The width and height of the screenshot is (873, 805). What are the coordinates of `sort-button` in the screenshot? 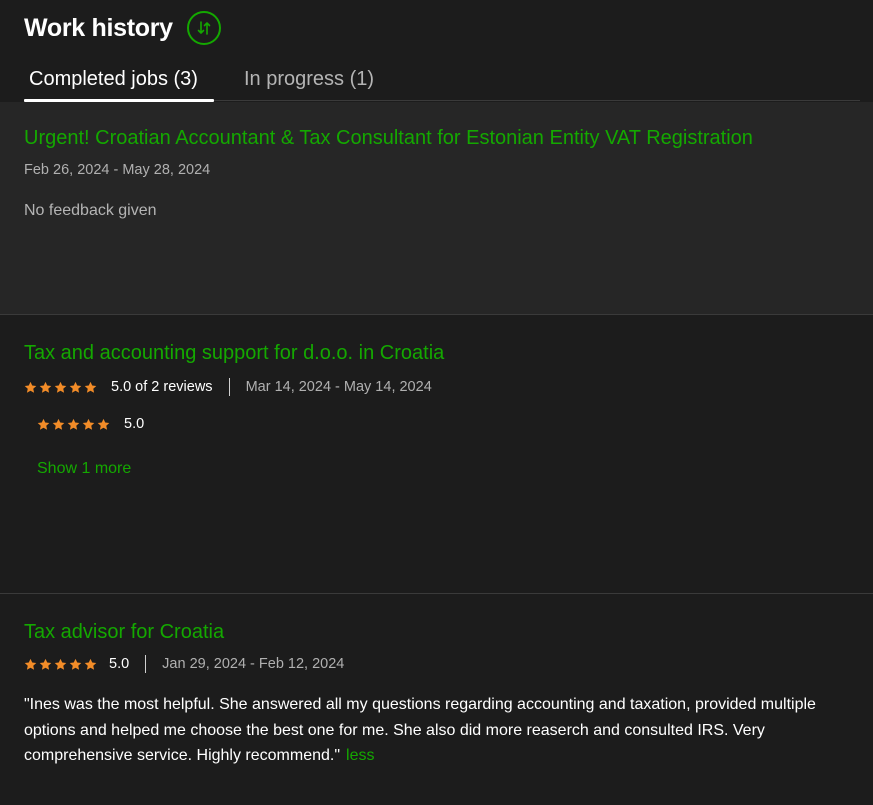 It's located at (203, 28).